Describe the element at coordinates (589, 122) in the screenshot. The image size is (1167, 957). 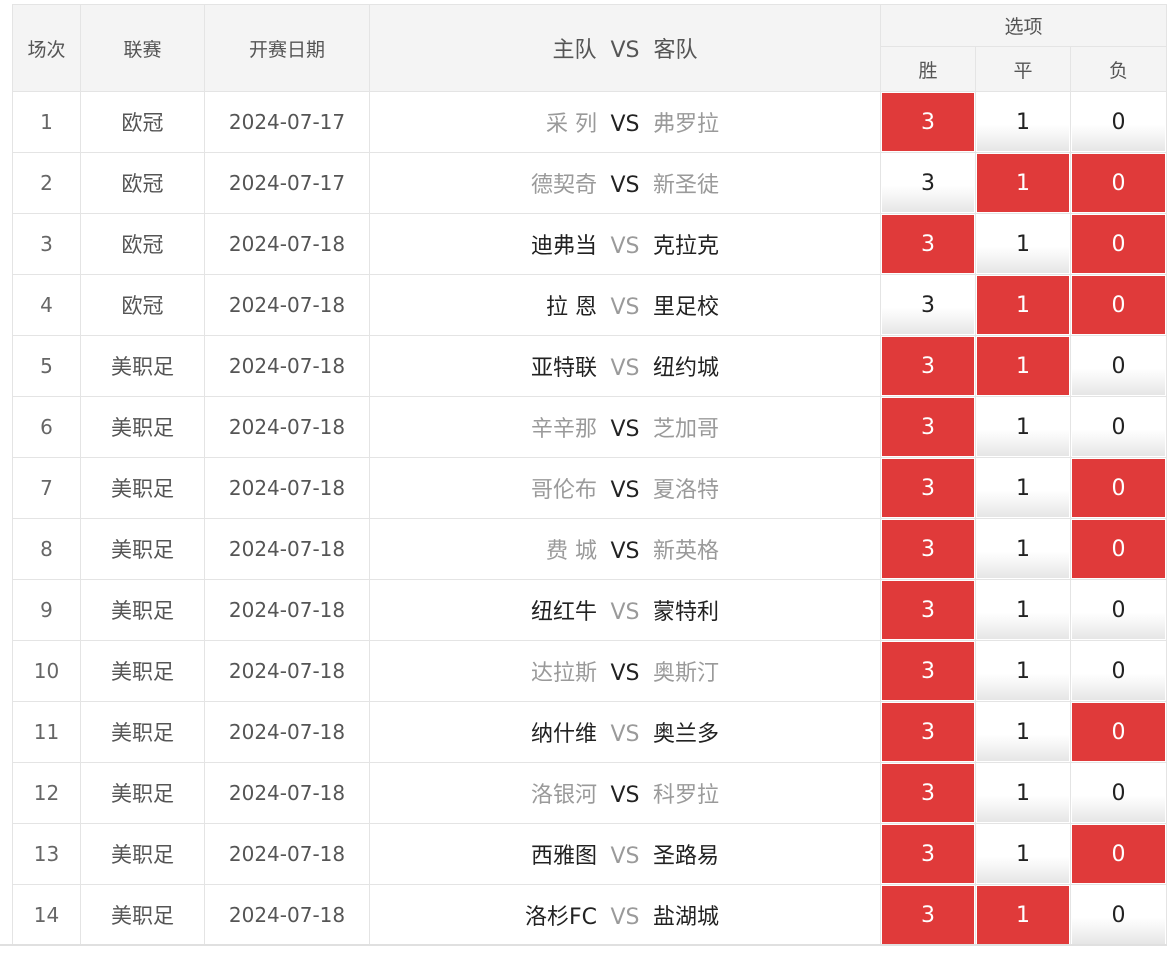
I see `table-row: 1 欧冠 2024-07-17 采 列 VS 弗罗拉 3 1 0` at that location.